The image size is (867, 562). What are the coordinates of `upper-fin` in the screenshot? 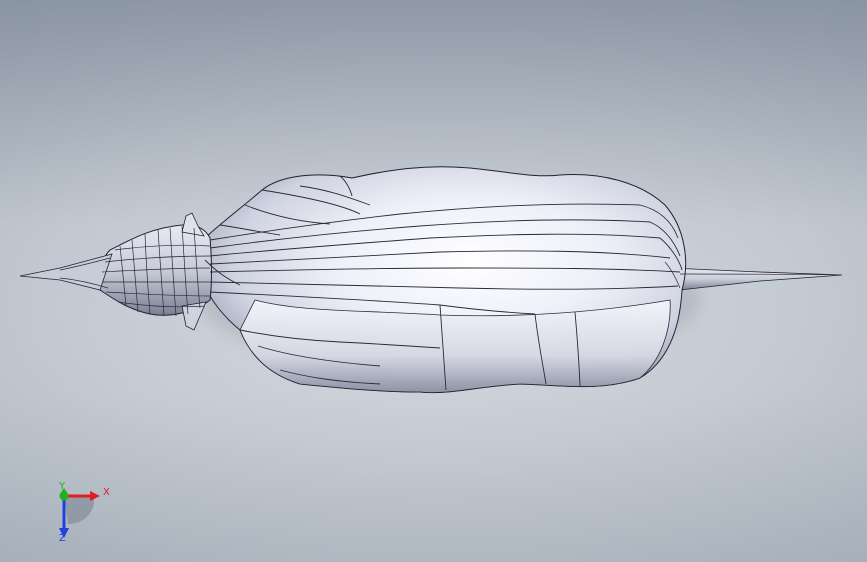 It's located at (193, 224).